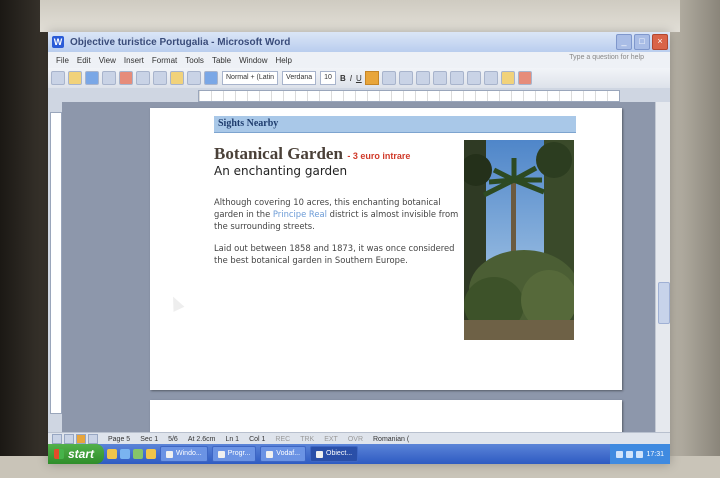 This screenshot has height=478, width=720. What do you see at coordinates (655, 454) in the screenshot?
I see `clock: 17:31` at bounding box center [655, 454].